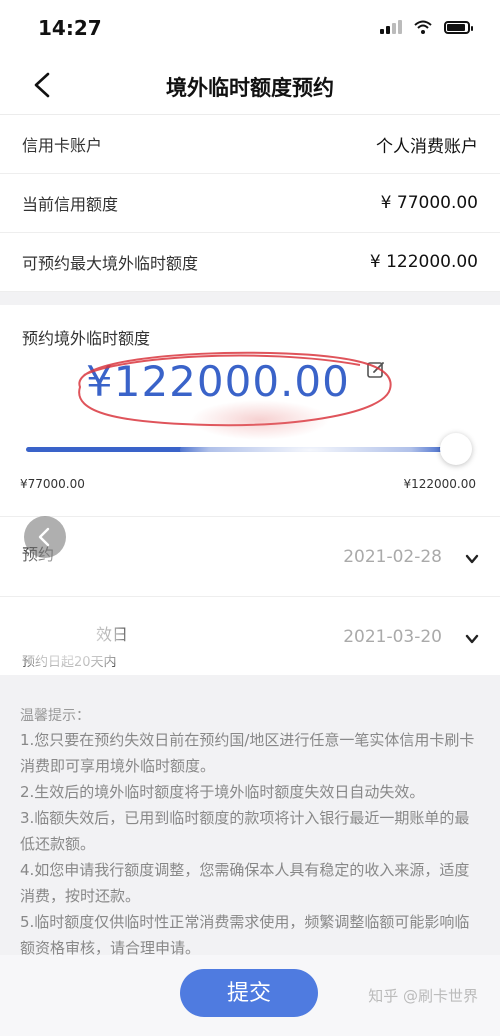 The image size is (500, 1036). I want to click on floating-back-handle, so click(45, 537).